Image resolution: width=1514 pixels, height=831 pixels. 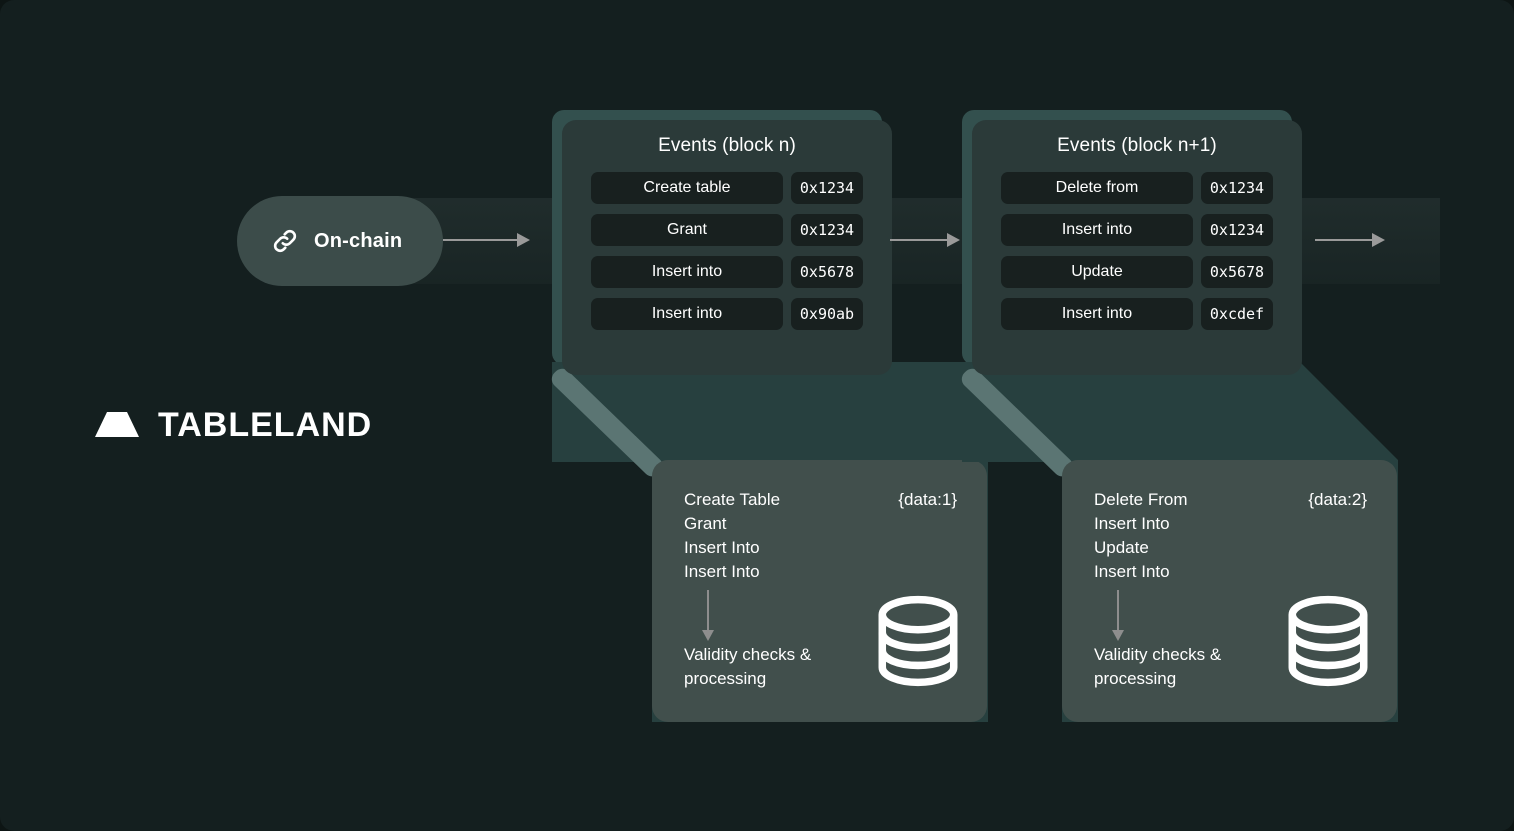 I want to click on event-row: Delete from 0x1234, so click(x=1137, y=188).